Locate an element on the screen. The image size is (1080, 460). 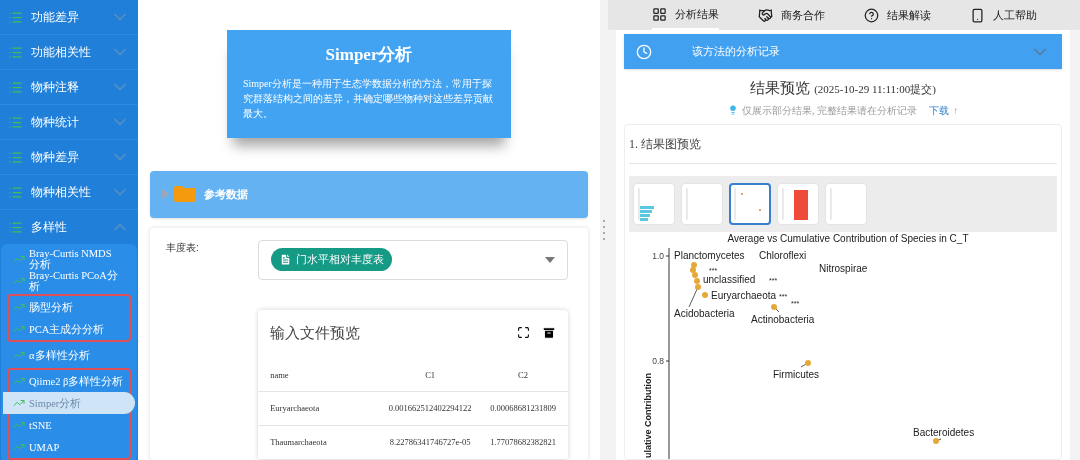
archive-icon is located at coordinates (549, 332).